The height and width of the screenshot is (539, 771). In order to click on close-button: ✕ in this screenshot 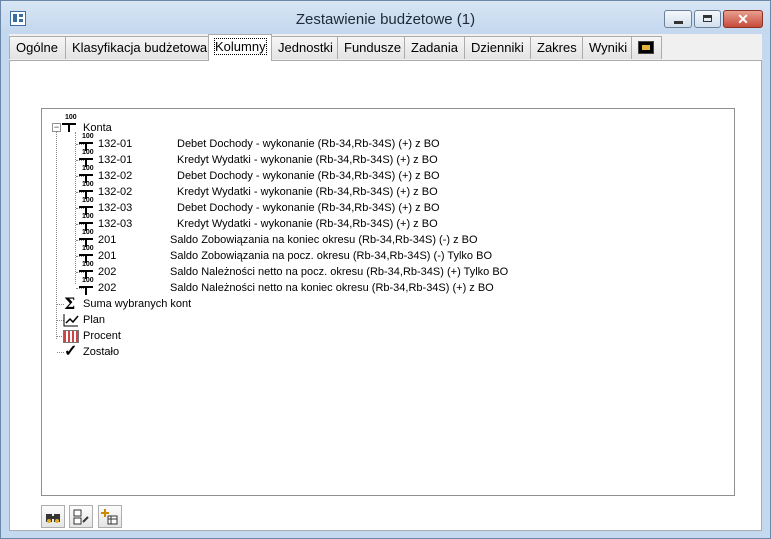, I will do `click(743, 19)`.